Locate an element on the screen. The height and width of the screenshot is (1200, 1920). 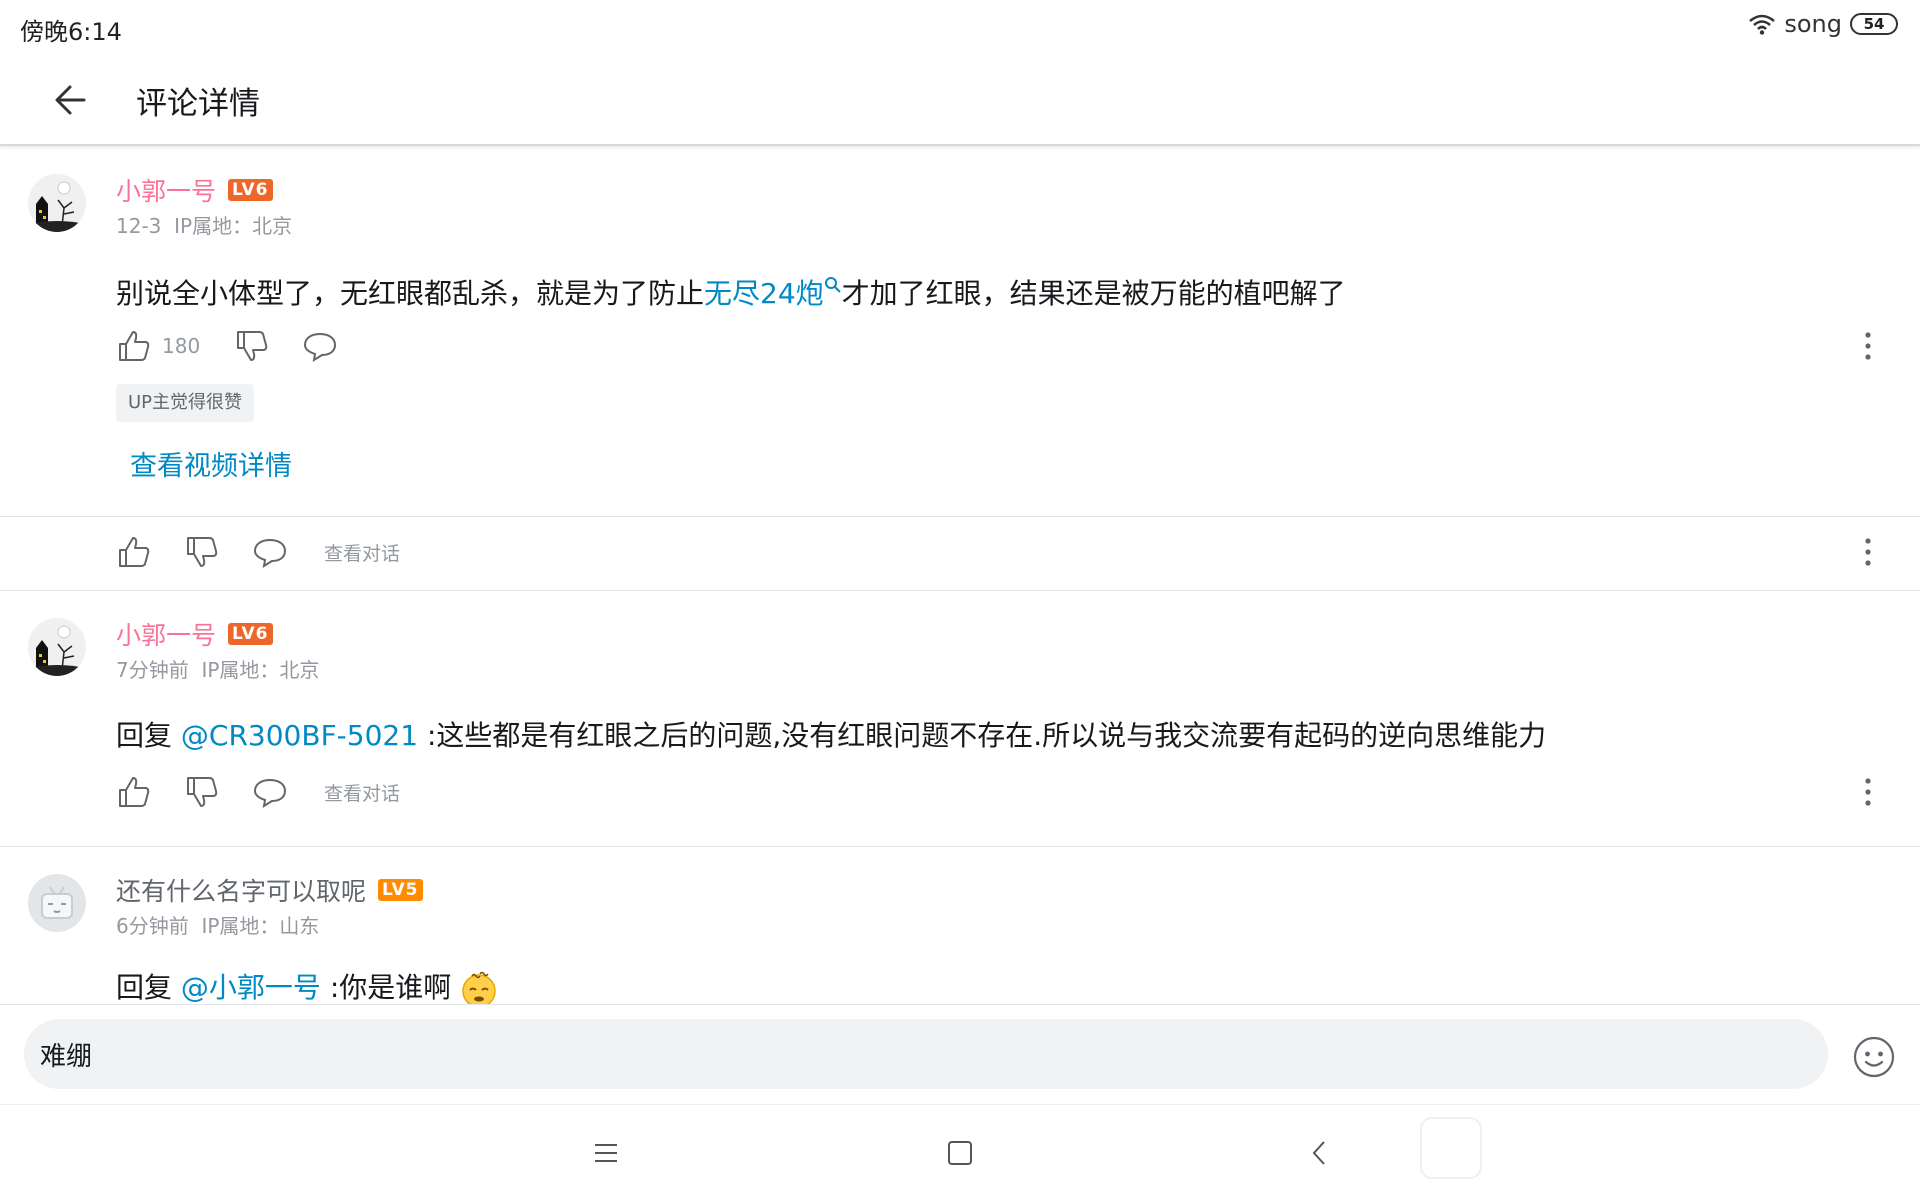
status-indicators: song 54 is located at coordinates (1823, 24).